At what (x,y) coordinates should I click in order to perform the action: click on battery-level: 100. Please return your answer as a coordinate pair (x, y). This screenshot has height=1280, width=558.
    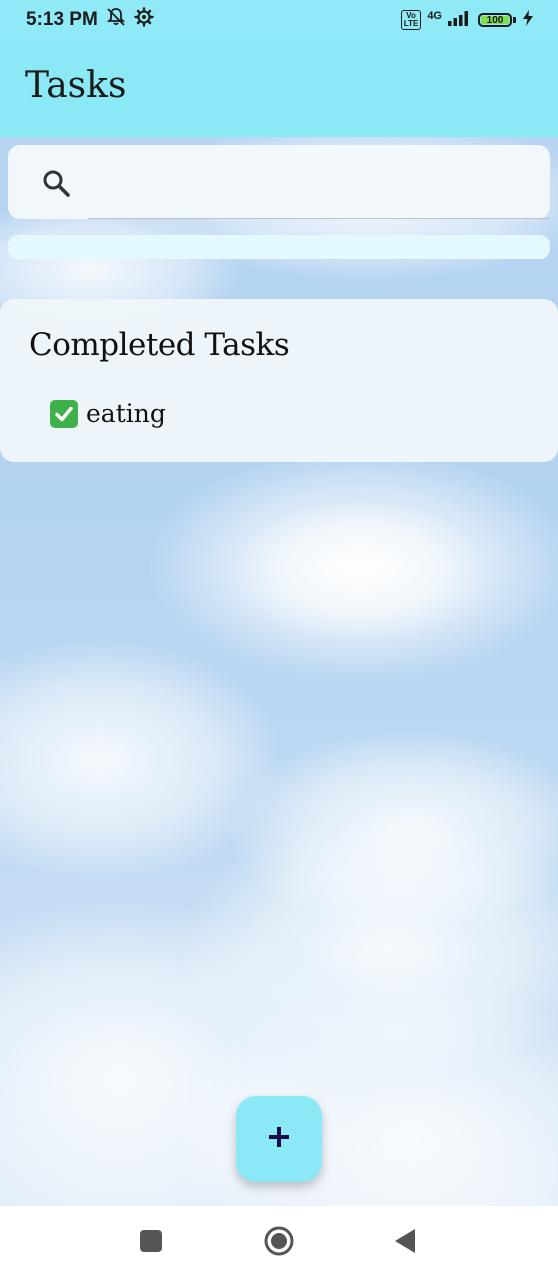
    Looking at the image, I should click on (495, 20).